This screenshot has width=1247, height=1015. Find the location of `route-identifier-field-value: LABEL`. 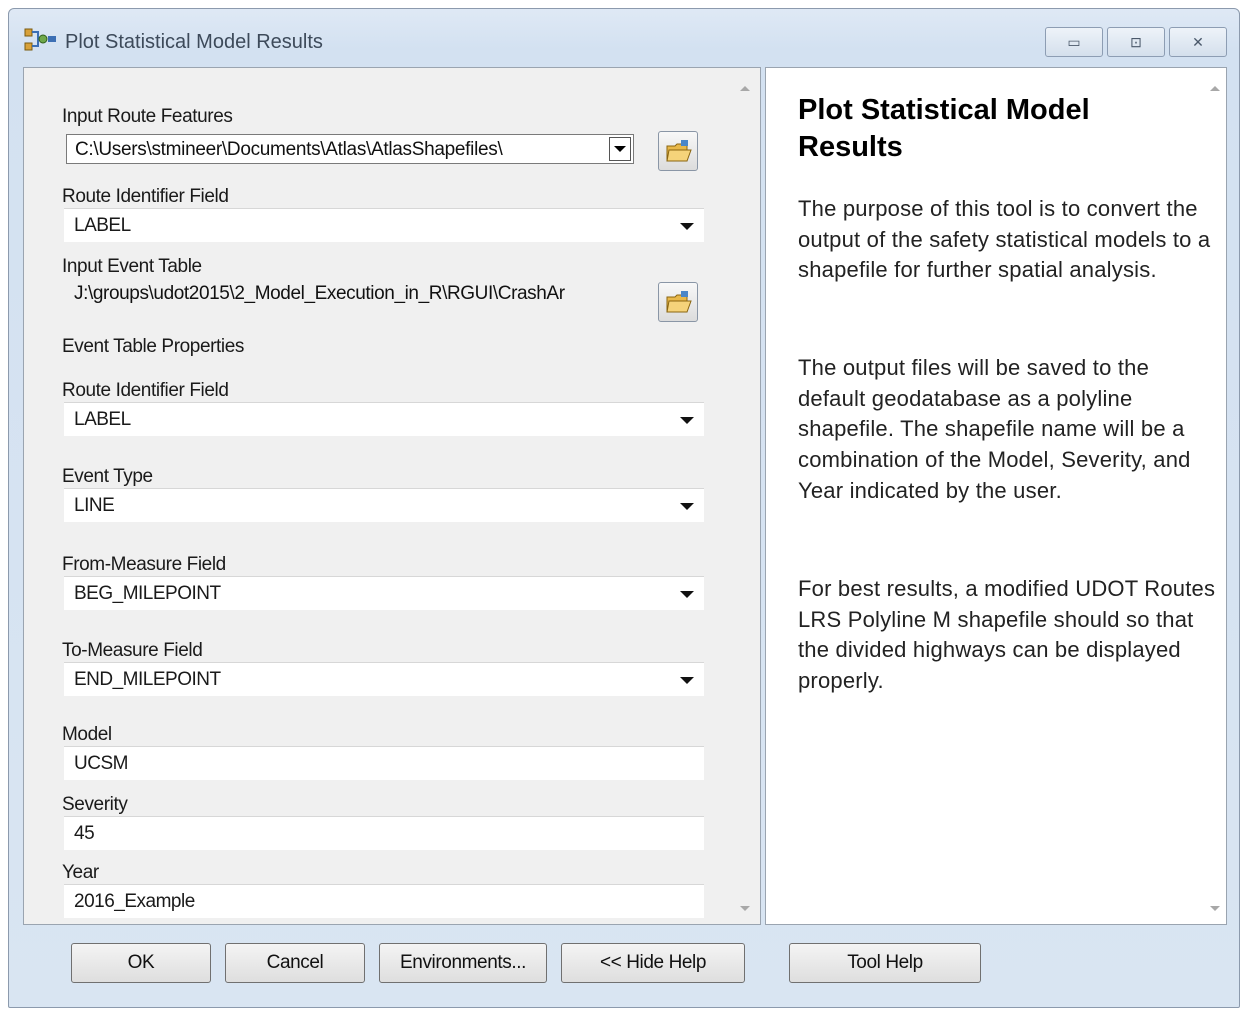

route-identifier-field-value: LABEL is located at coordinates (102, 225).